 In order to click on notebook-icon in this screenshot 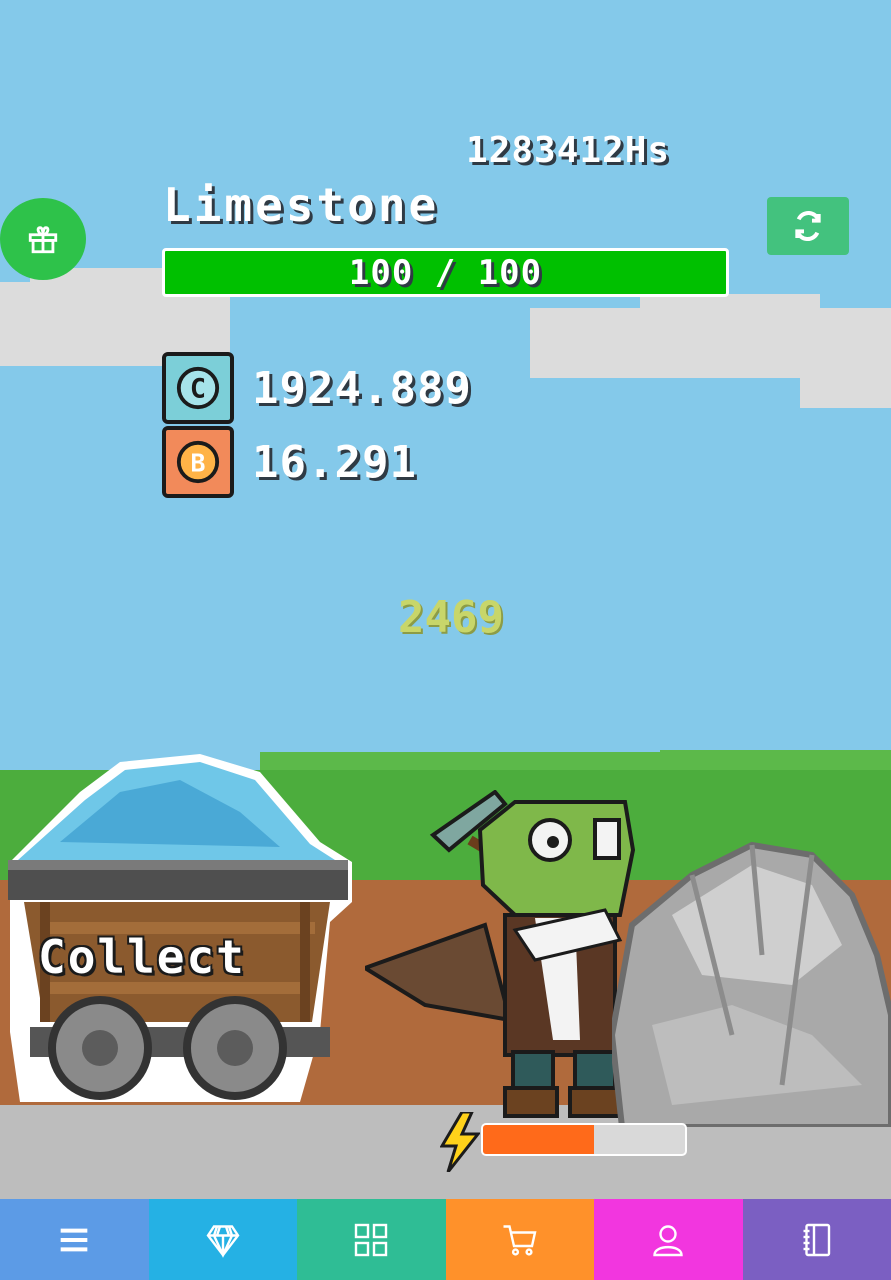, I will do `click(816, 1239)`.